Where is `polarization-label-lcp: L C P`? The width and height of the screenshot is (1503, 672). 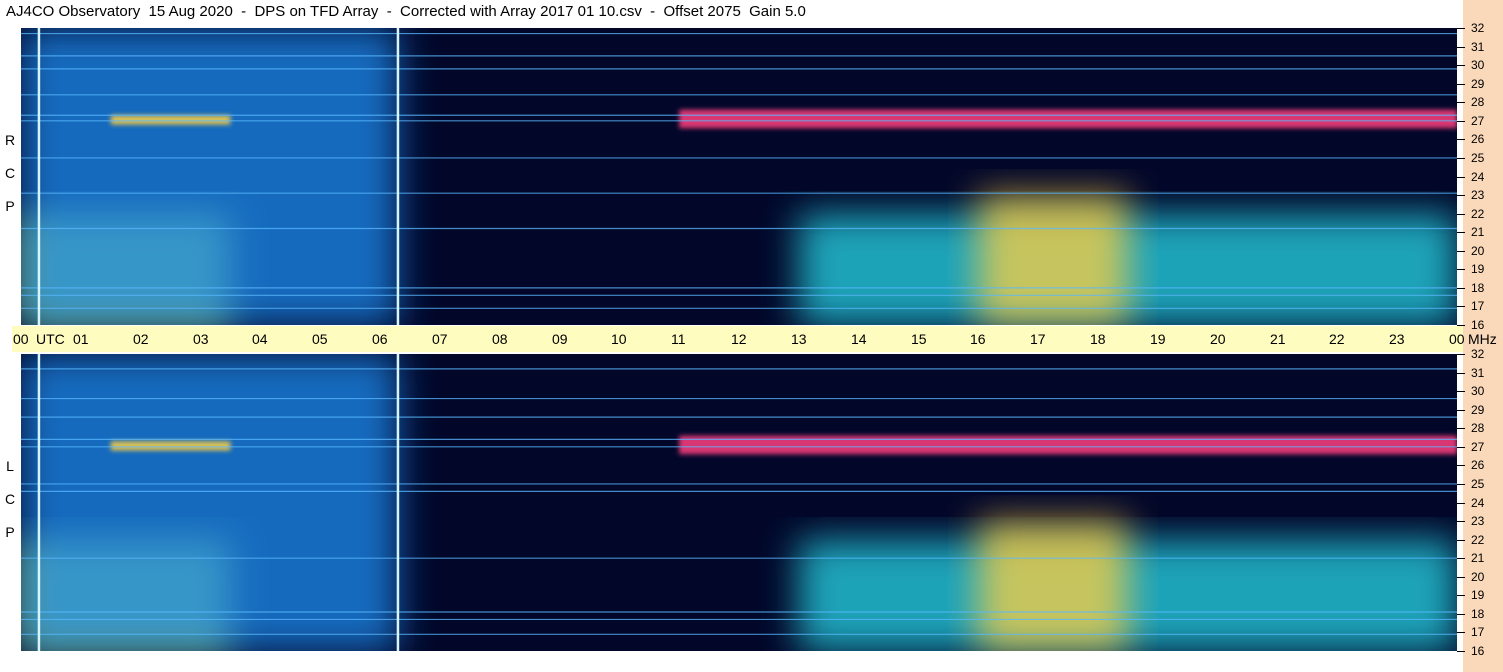 polarization-label-lcp: L C P is located at coordinates (10, 499).